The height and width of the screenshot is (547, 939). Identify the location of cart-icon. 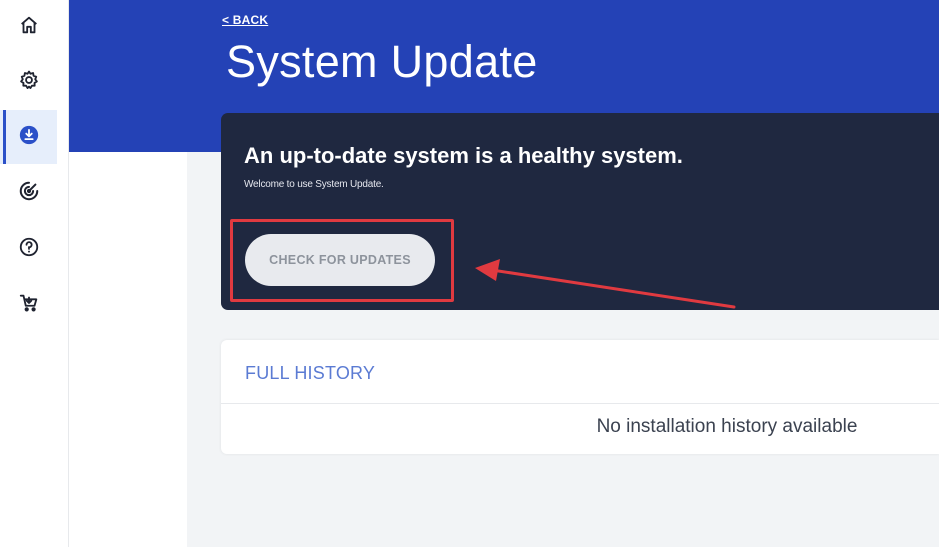
(29, 305).